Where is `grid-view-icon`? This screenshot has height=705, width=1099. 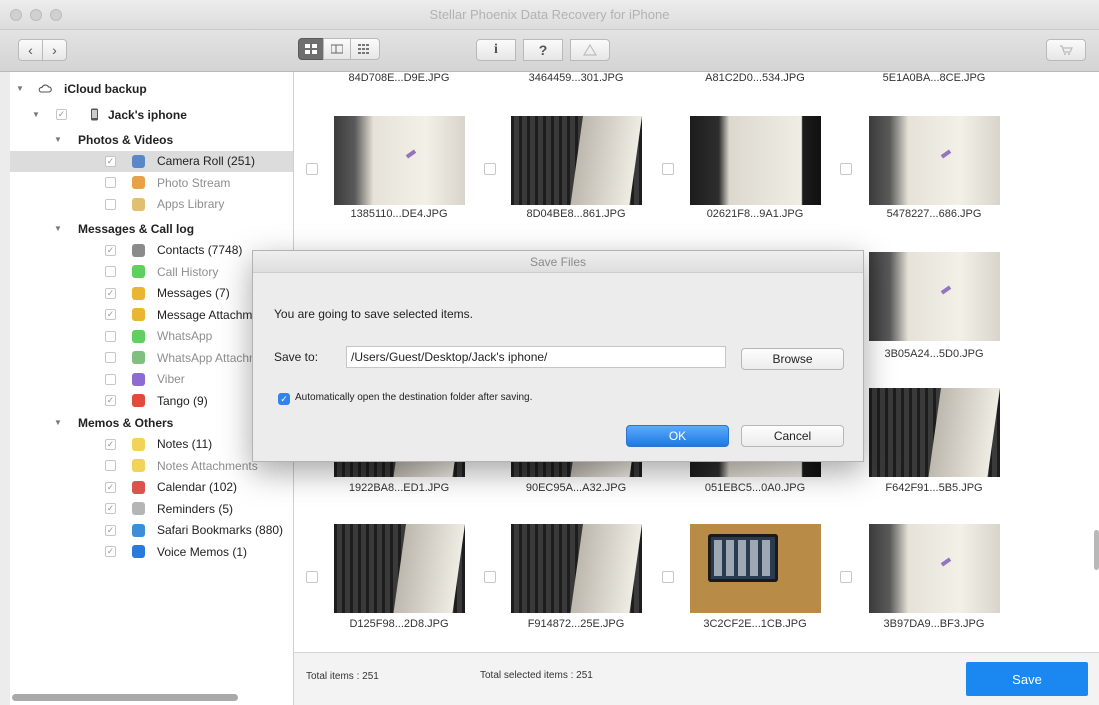
grid-view-icon is located at coordinates (311, 49).